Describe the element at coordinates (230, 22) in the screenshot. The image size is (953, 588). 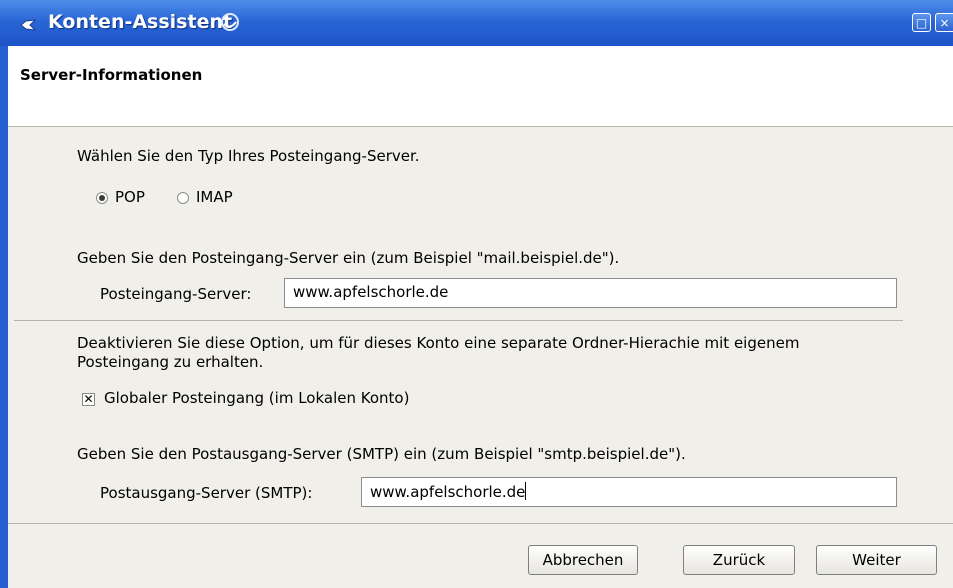
I see `swirl-icon` at that location.